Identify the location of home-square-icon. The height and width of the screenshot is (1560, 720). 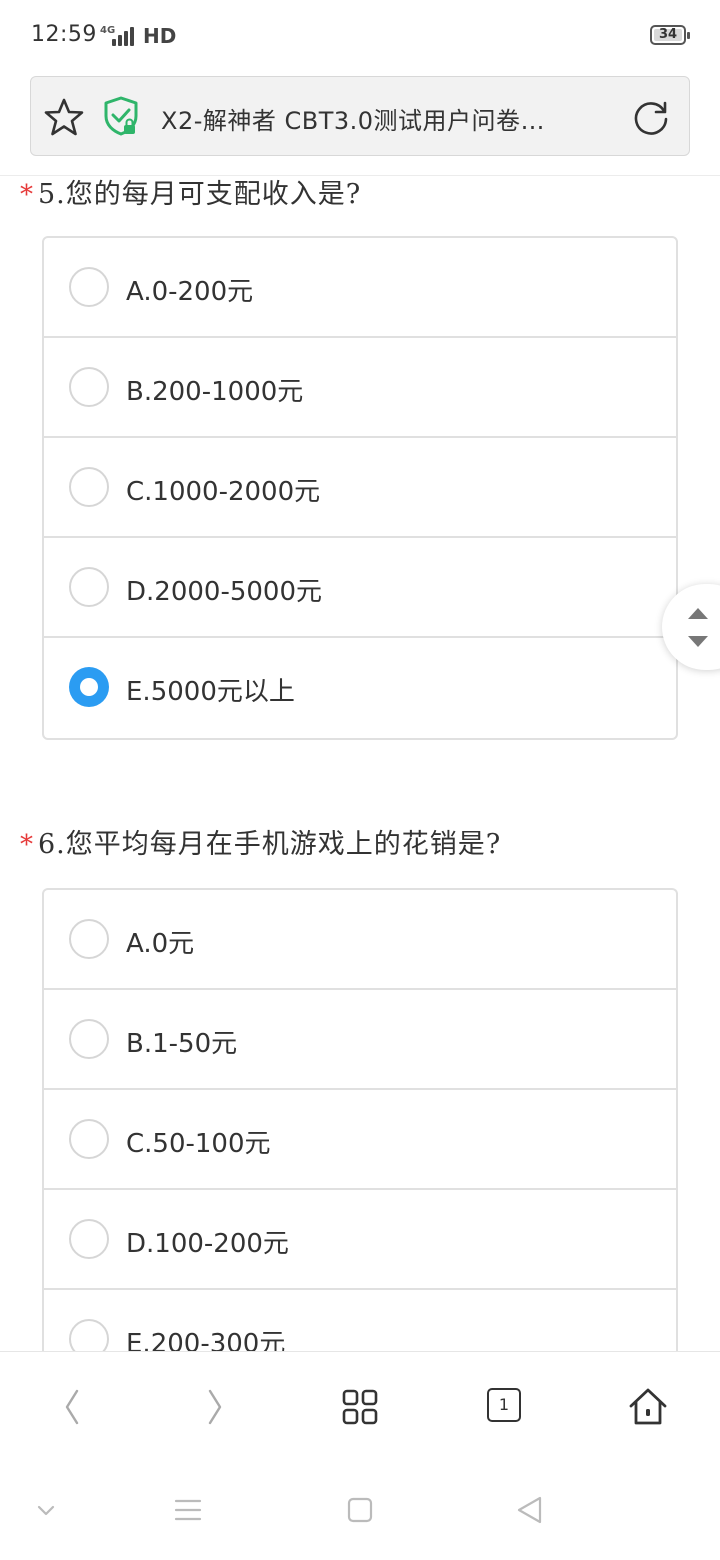
(360, 1510).